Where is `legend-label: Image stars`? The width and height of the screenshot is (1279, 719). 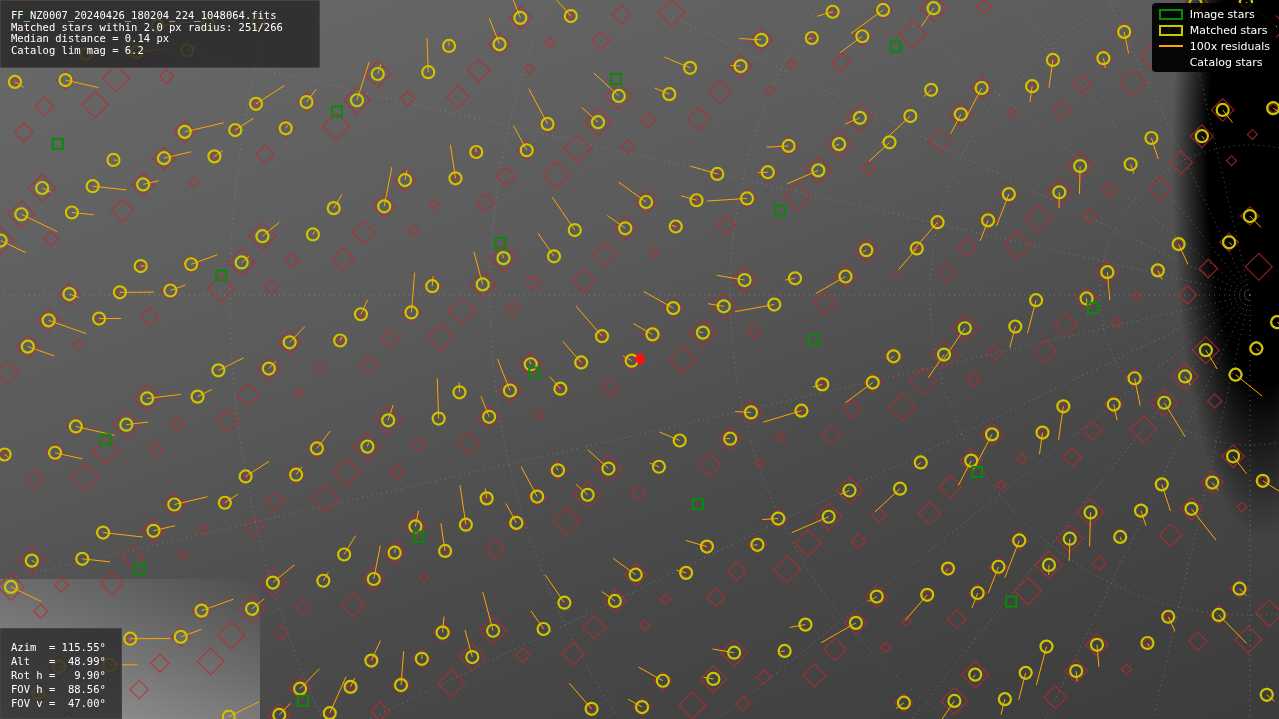 legend-label: Image stars is located at coordinates (1222, 14).